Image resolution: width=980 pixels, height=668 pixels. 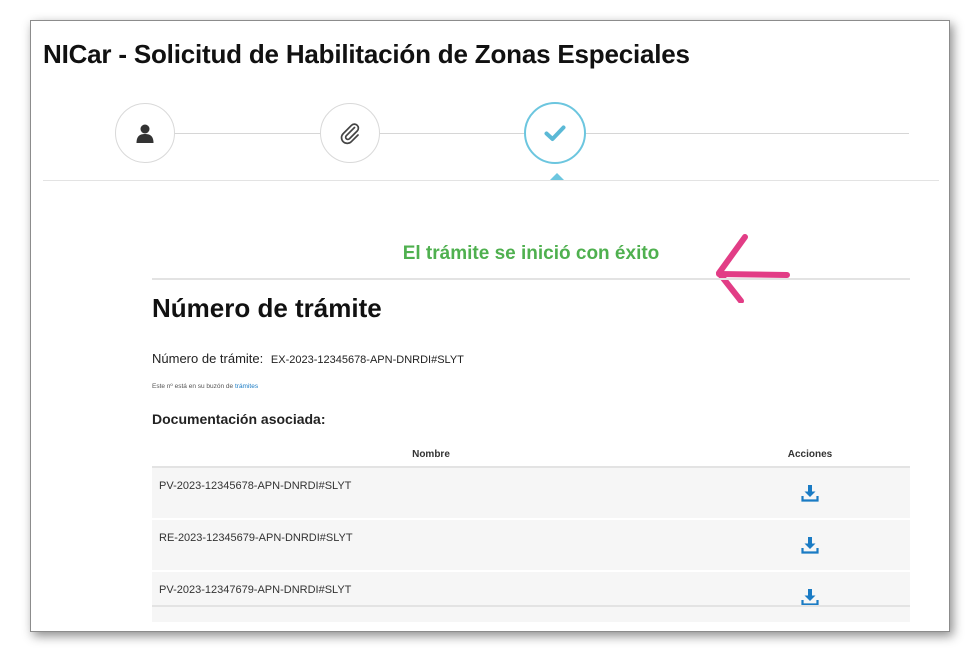 What do you see at coordinates (531, 253) in the screenshot?
I see `success-message: El trámite se inició con éxito` at bounding box center [531, 253].